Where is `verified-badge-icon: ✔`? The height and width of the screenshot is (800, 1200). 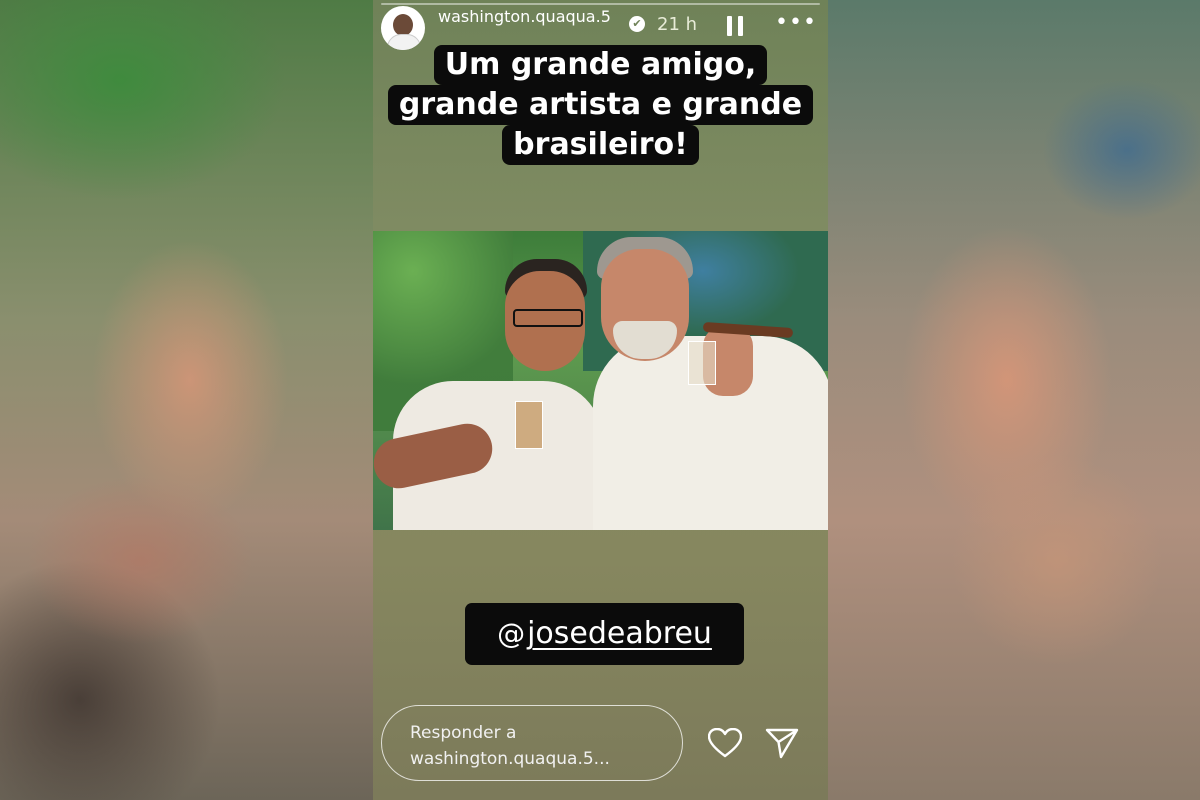
verified-badge-icon: ✔ is located at coordinates (637, 24).